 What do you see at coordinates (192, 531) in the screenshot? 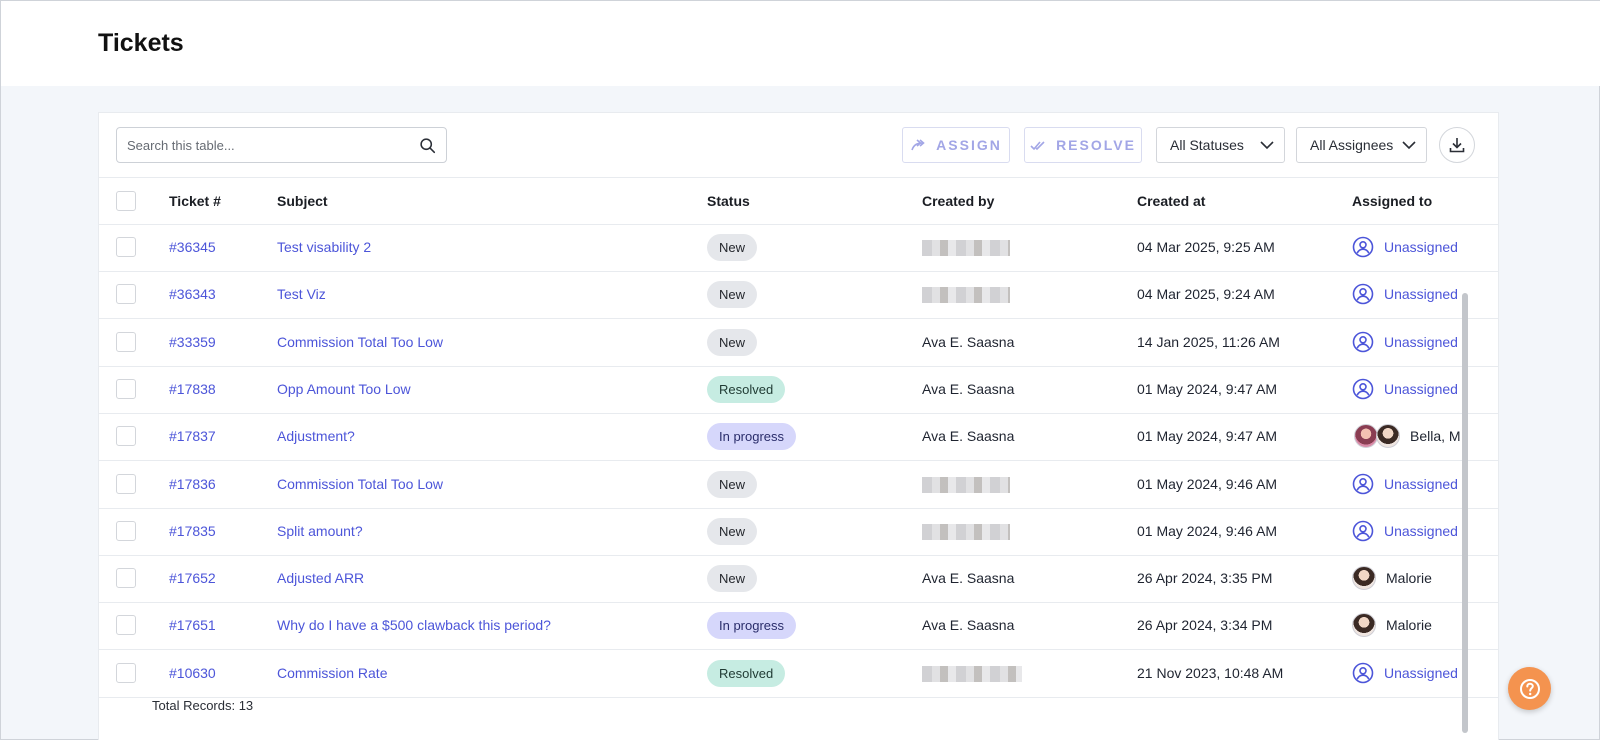
I see `ticket-number-link: #17835` at bounding box center [192, 531].